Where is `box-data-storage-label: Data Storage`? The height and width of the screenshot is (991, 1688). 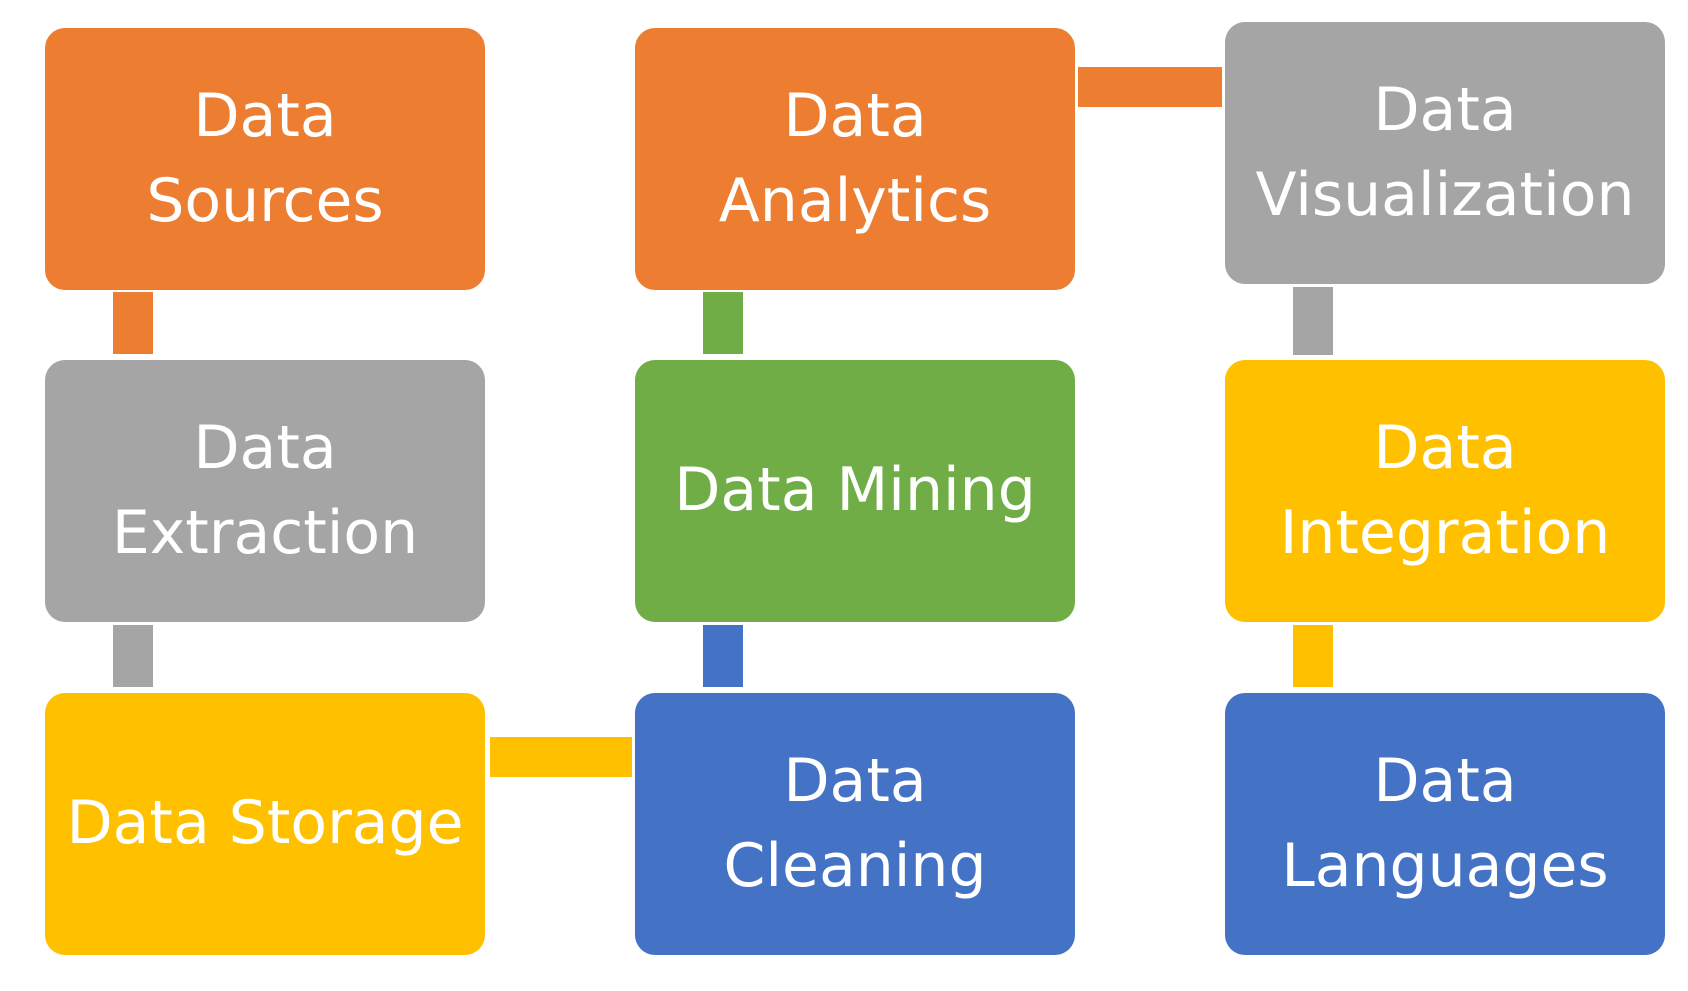
box-data-storage-label: Data Storage is located at coordinates (265, 823).